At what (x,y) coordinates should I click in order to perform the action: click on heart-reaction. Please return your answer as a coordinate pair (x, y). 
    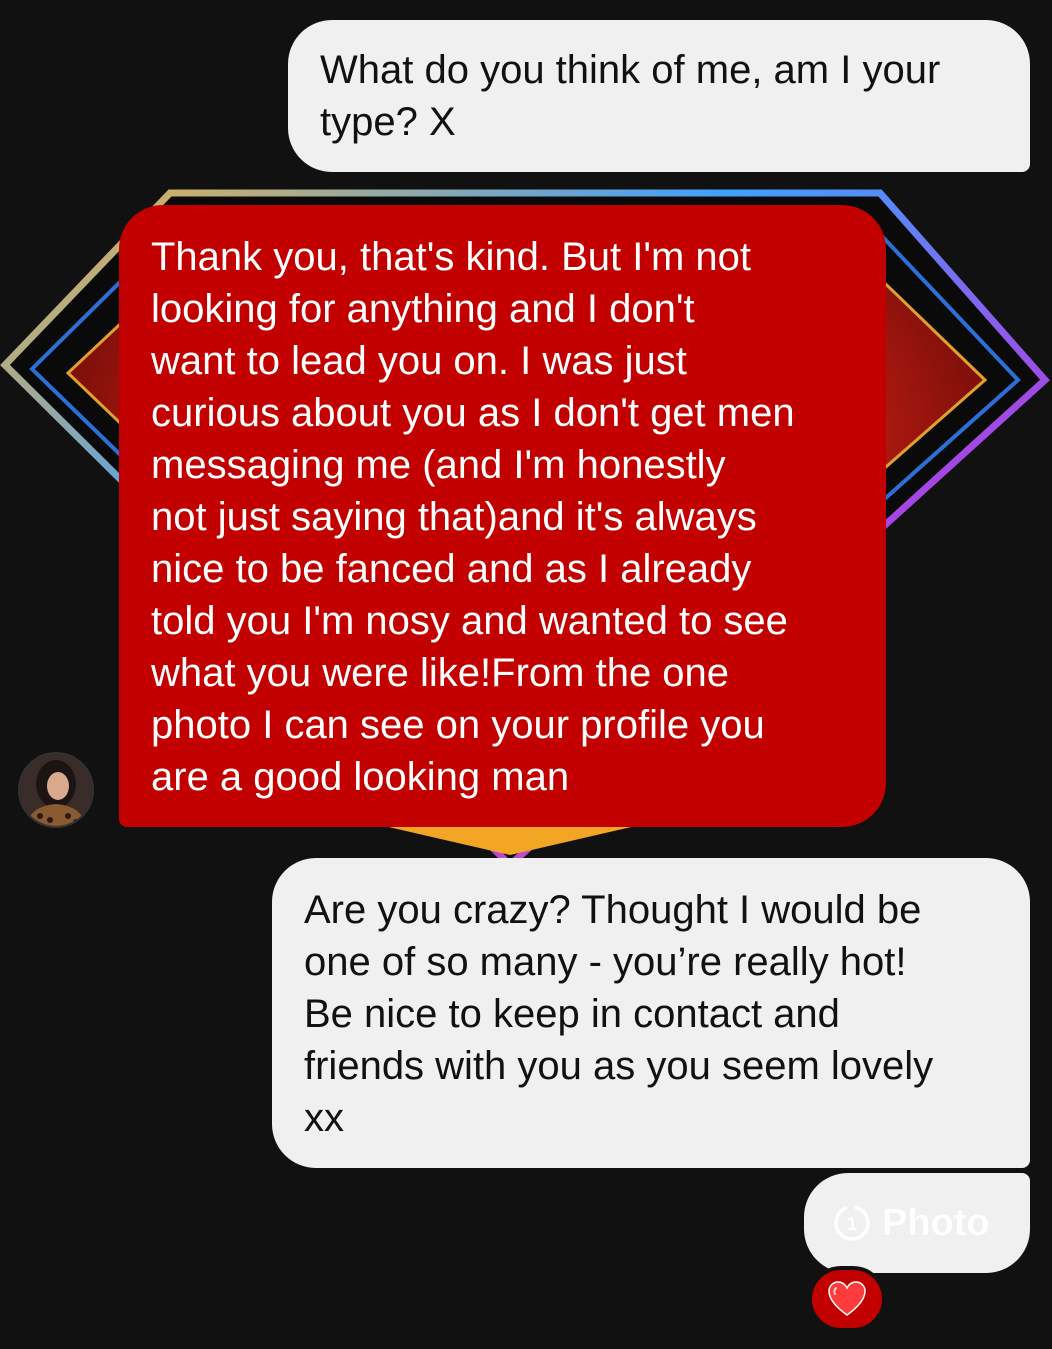
    Looking at the image, I should click on (847, 1299).